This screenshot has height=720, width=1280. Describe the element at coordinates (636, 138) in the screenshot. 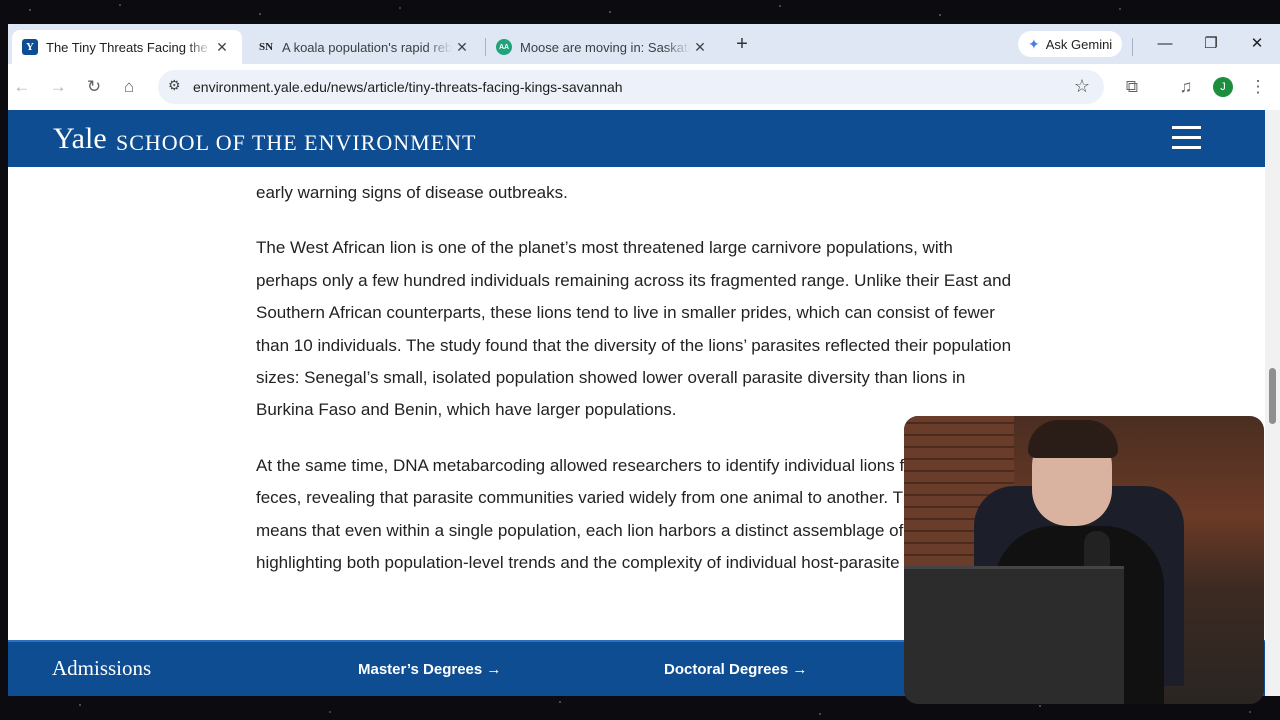

I see `site-header: Yale SCHOOL OF THE ENVIRONMENT` at that location.